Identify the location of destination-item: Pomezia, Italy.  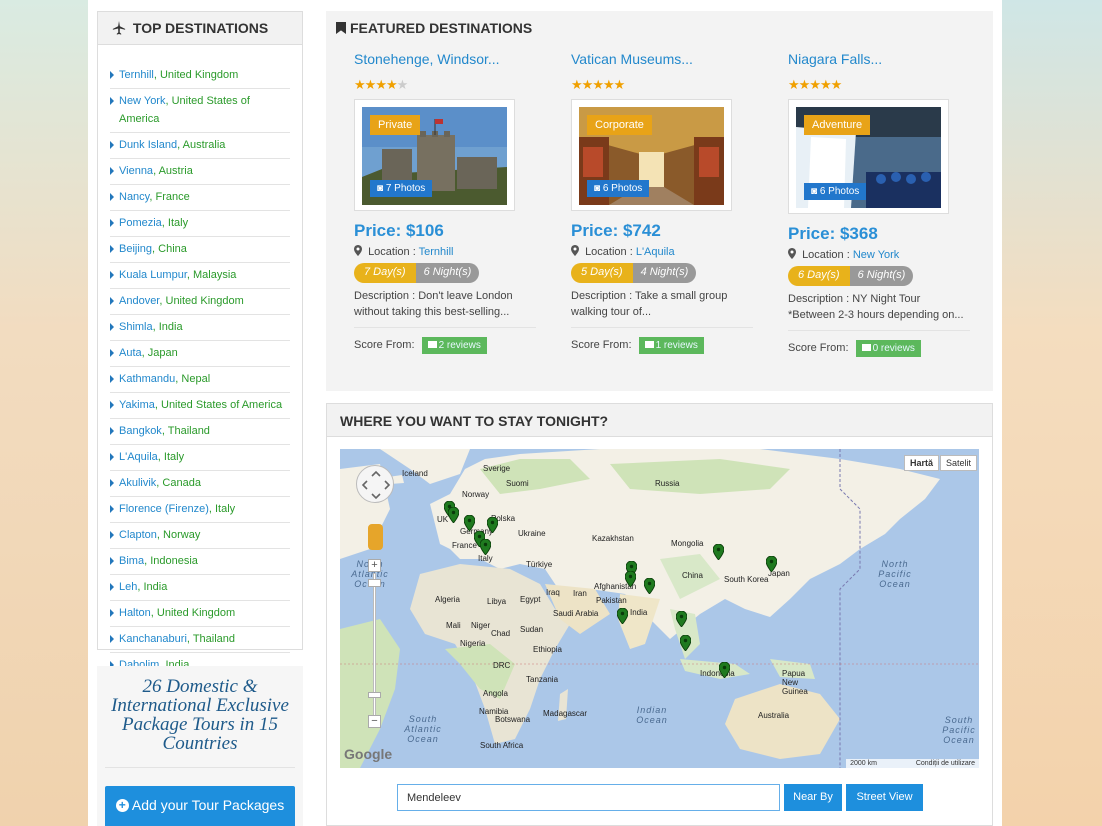
(200, 224).